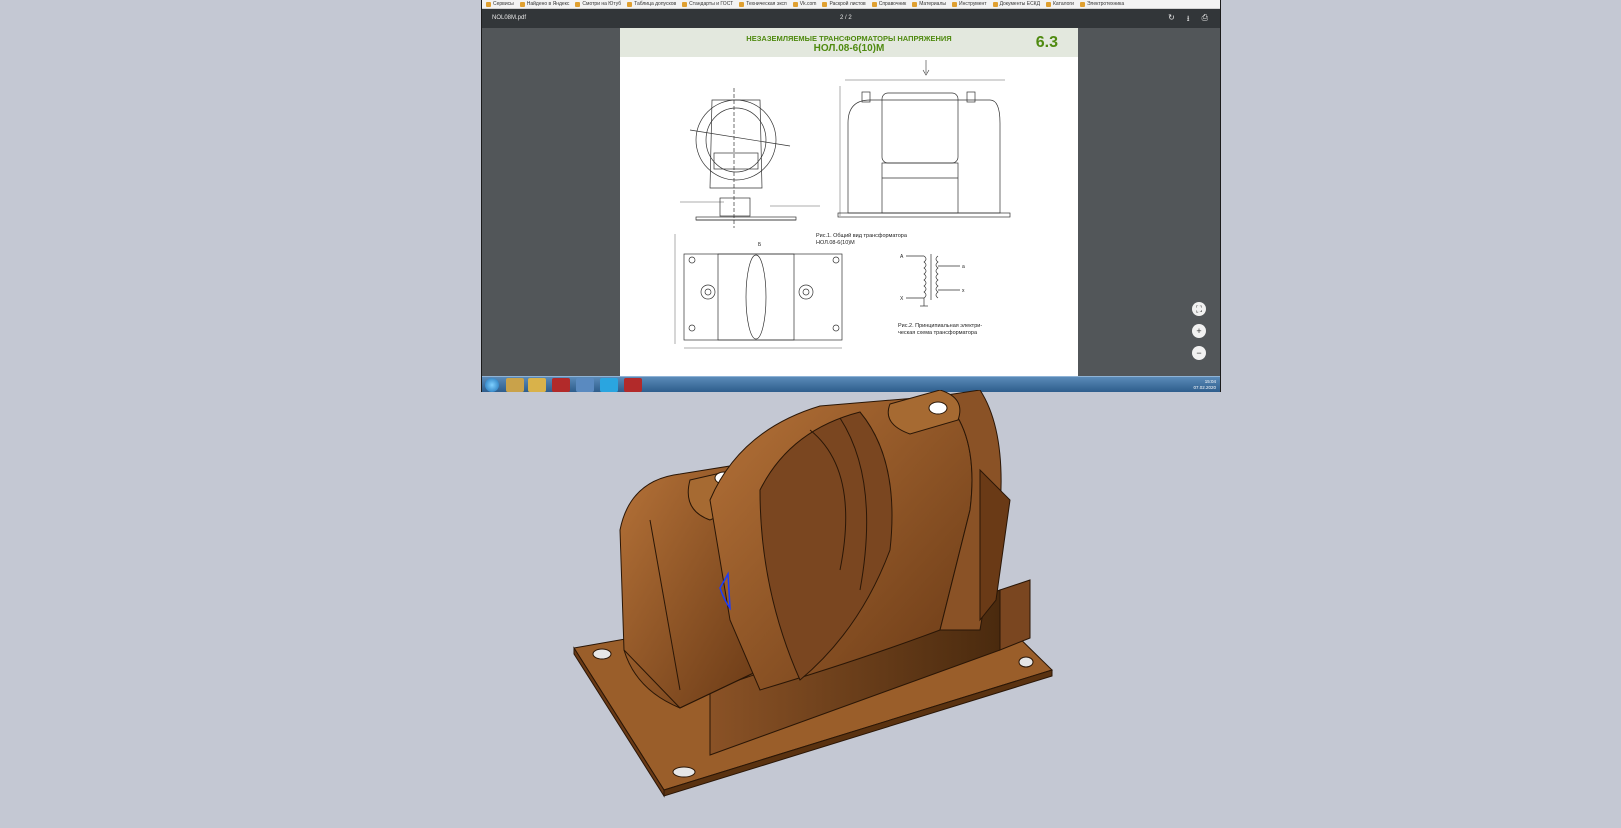 The width and height of the screenshot is (1621, 828). I want to click on bookmark-label: Техническая эксп, so click(766, 4).